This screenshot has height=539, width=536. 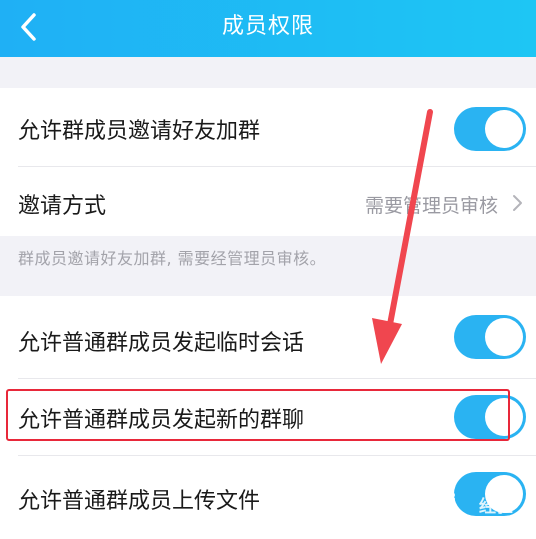 What do you see at coordinates (439, 502) in the screenshot?
I see `watermark-brand: Bai` at bounding box center [439, 502].